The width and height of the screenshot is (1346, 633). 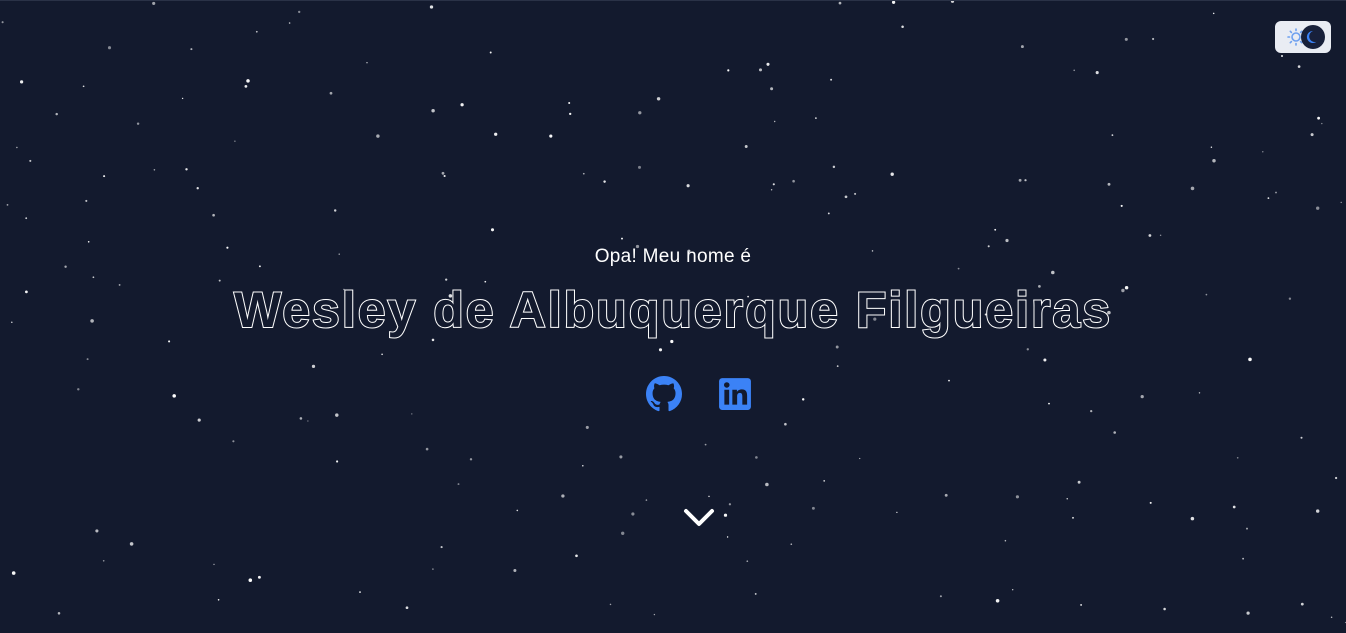 What do you see at coordinates (699, 518) in the screenshot?
I see `chevron-down-icon` at bounding box center [699, 518].